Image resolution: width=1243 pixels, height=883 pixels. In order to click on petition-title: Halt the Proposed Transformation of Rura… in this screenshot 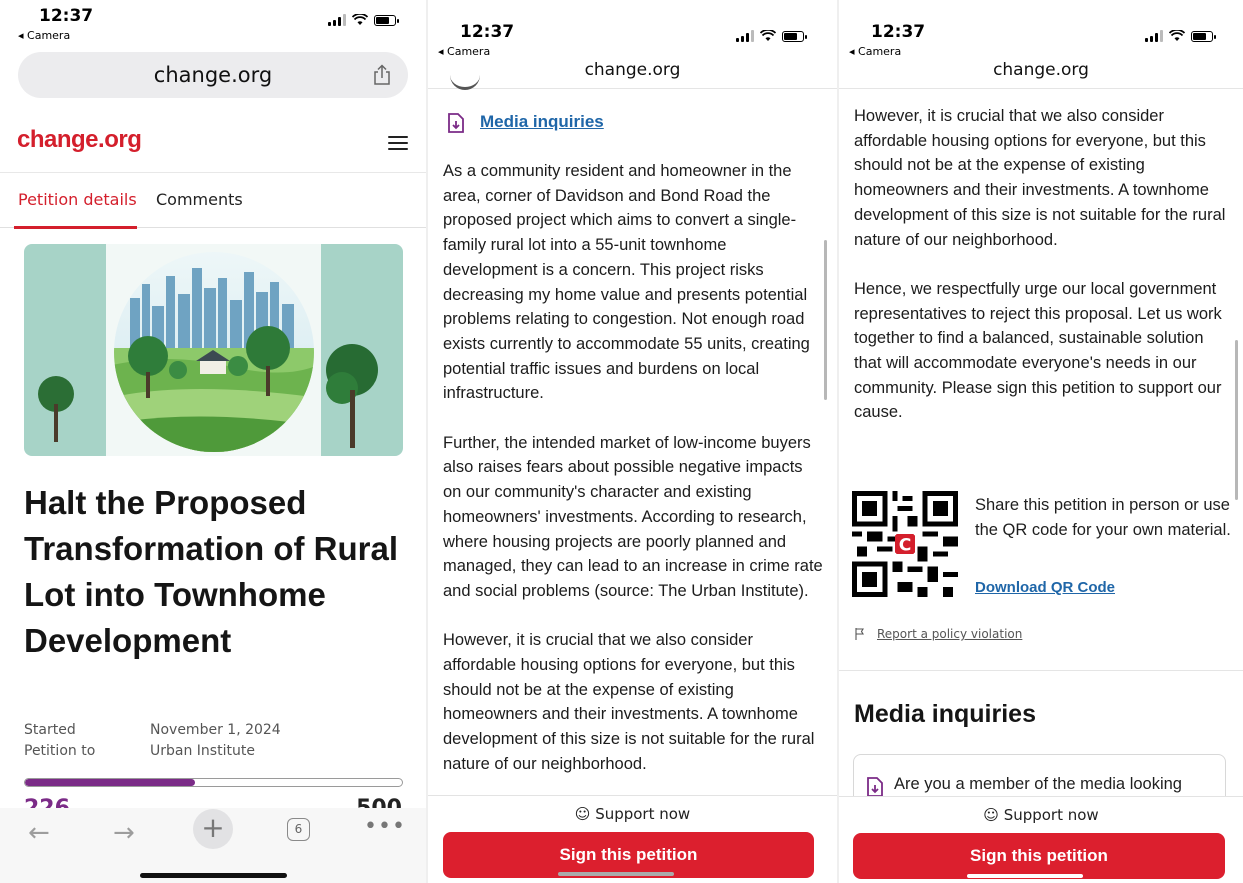, I will do `click(211, 571)`.